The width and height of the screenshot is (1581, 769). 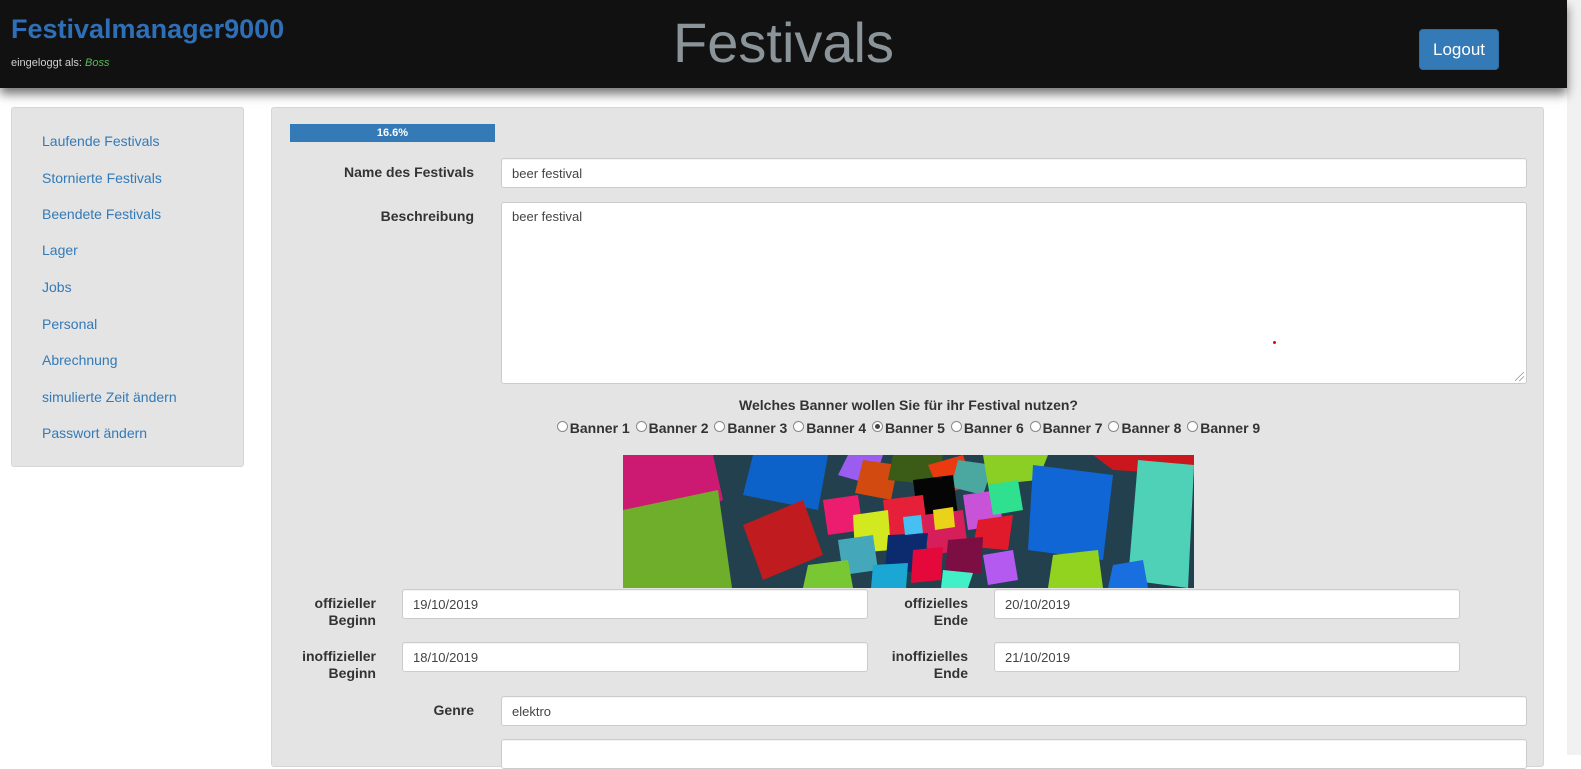 What do you see at coordinates (427, 216) in the screenshot?
I see `description-label: Beschreibung` at bounding box center [427, 216].